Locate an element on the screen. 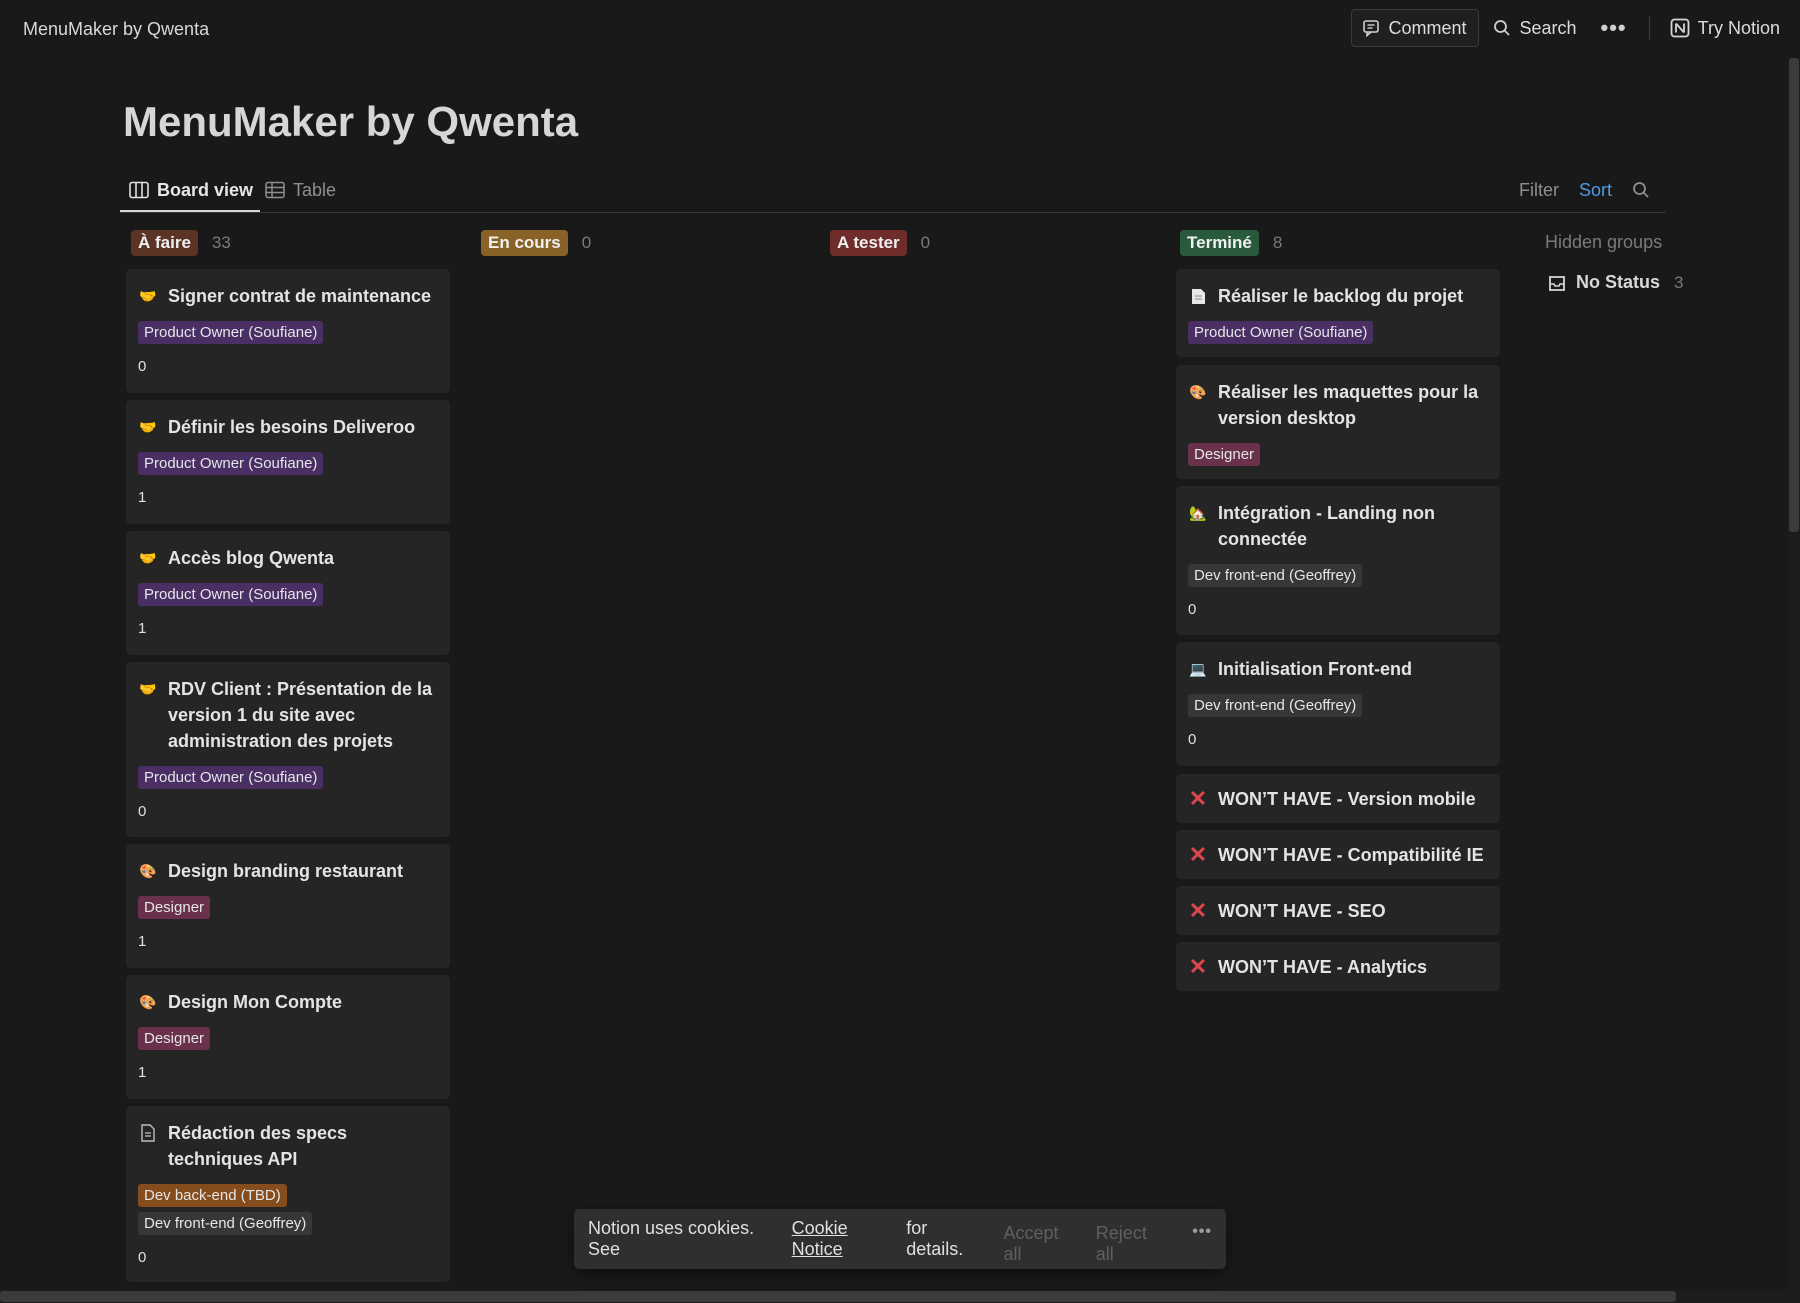 This screenshot has height=1303, width=1800. page-icon is located at coordinates (1198, 296).